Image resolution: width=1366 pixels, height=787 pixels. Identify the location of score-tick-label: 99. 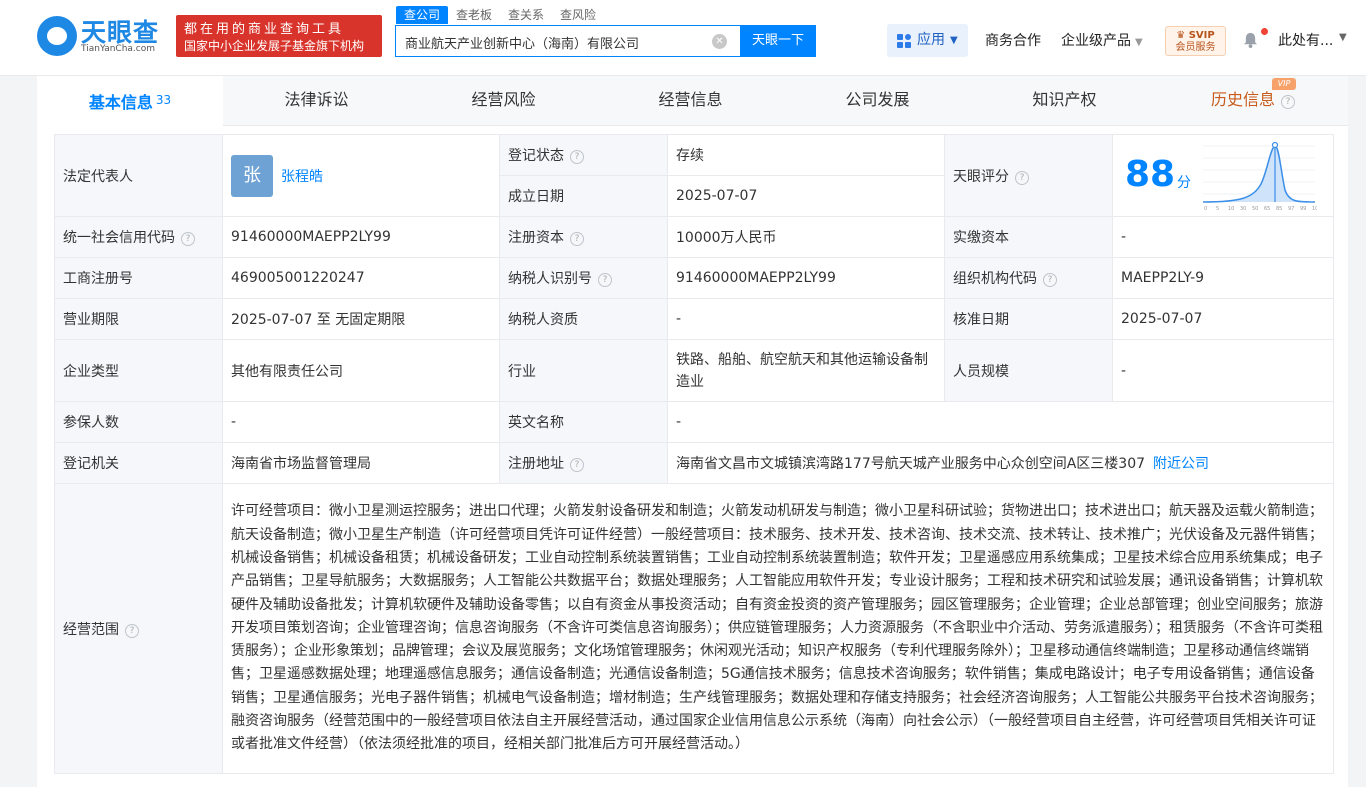
(1303, 209).